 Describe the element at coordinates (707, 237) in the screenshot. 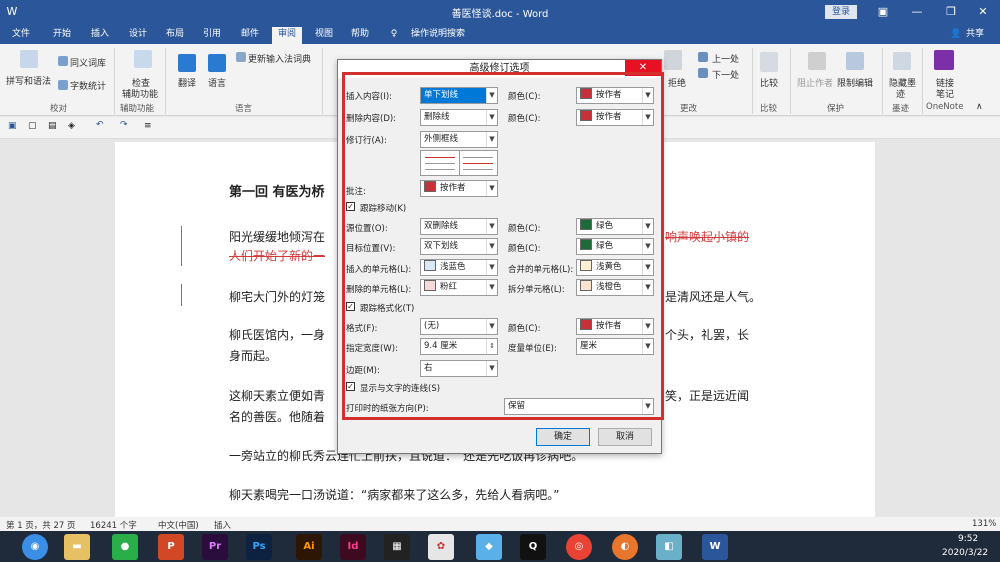

I see `deleted-text-2: 响声唤起小镇的` at that location.